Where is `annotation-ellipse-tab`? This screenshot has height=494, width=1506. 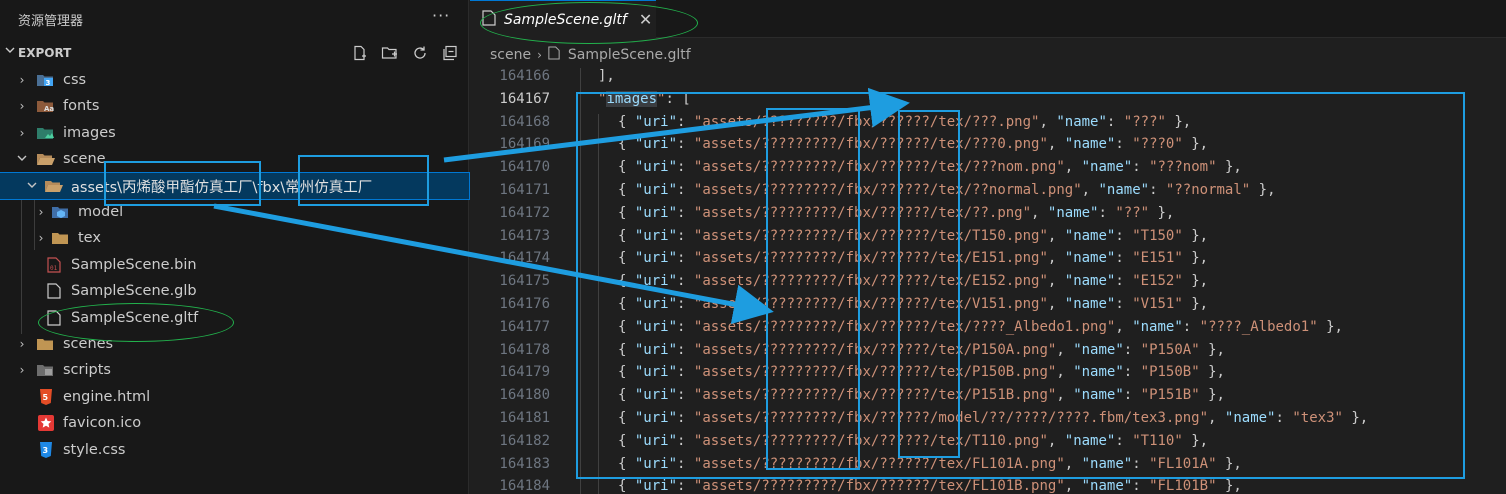
annotation-ellipse-tab is located at coordinates (589, 23).